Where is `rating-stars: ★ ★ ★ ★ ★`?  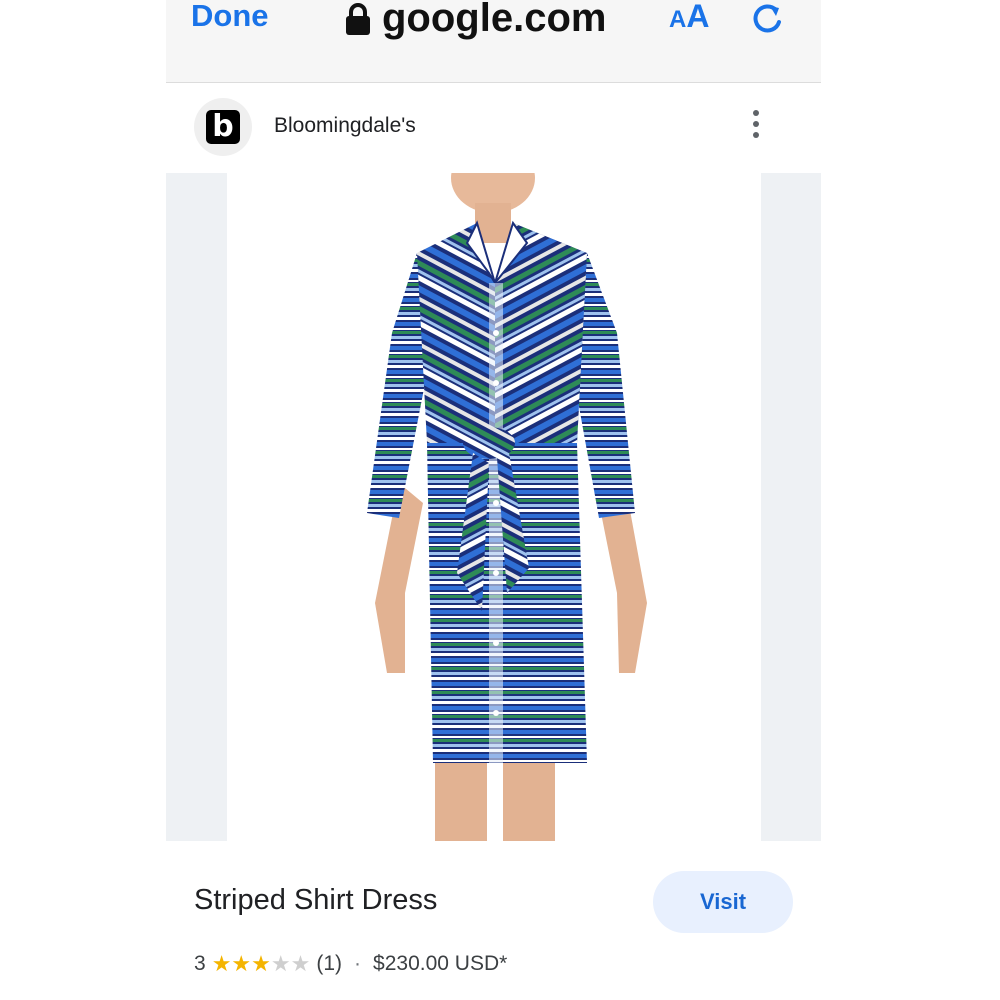
rating-stars: ★ ★ ★ ★ ★ is located at coordinates (261, 964).